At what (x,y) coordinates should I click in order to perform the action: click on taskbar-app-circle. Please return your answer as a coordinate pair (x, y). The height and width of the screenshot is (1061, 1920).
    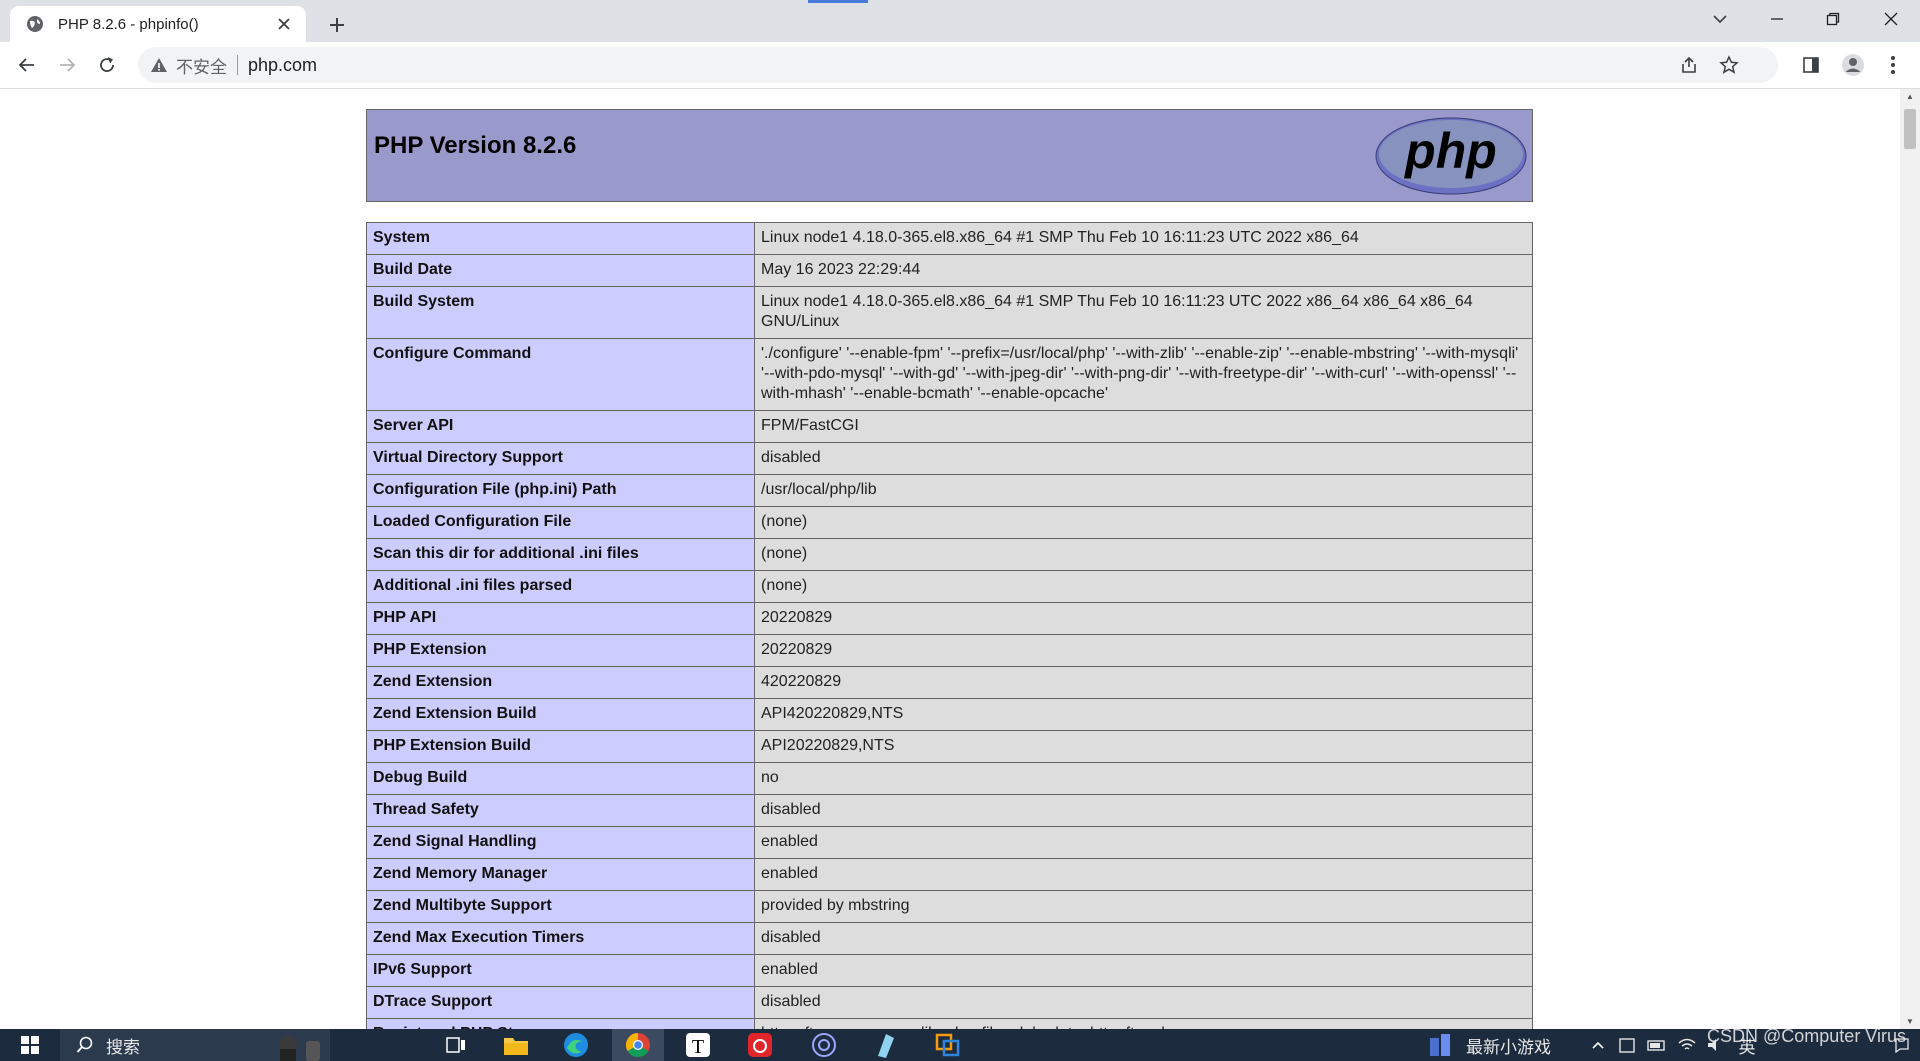
    Looking at the image, I should click on (824, 1045).